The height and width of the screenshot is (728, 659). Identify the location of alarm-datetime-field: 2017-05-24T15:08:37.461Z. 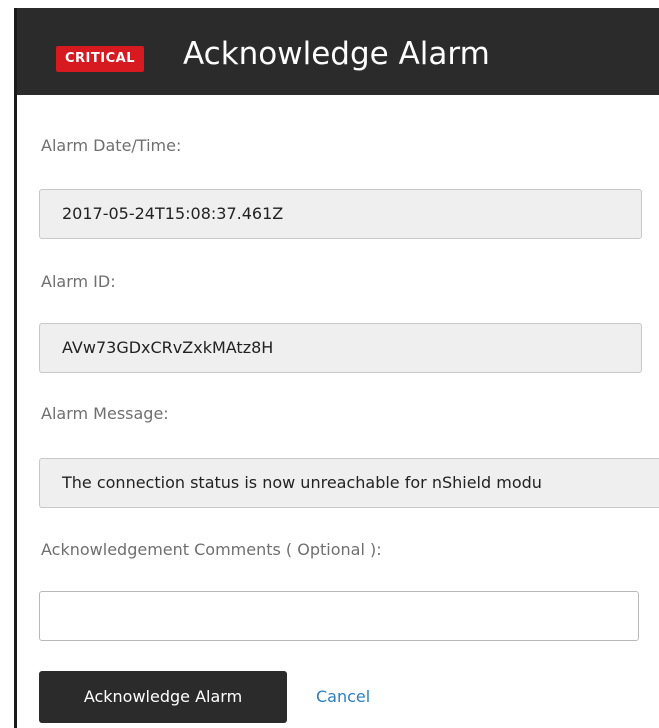
(340, 214).